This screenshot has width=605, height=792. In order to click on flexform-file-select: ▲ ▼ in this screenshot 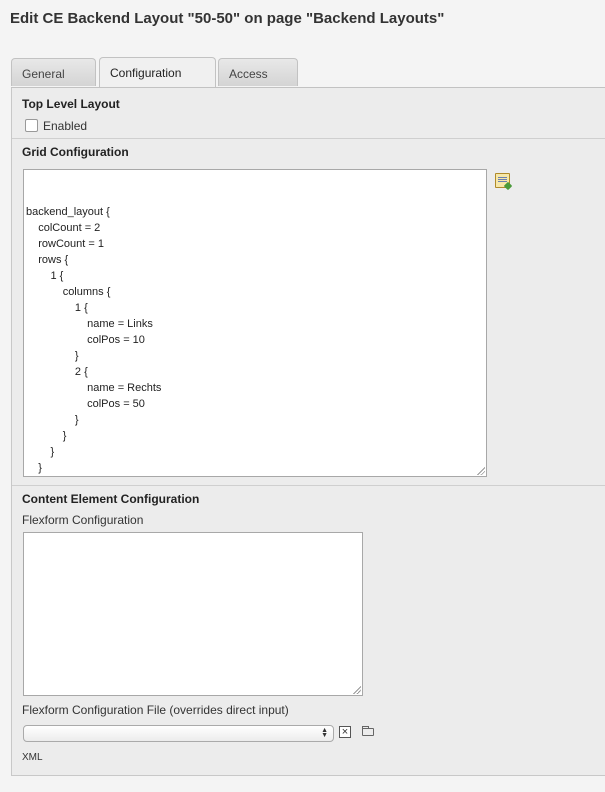, I will do `click(178, 733)`.